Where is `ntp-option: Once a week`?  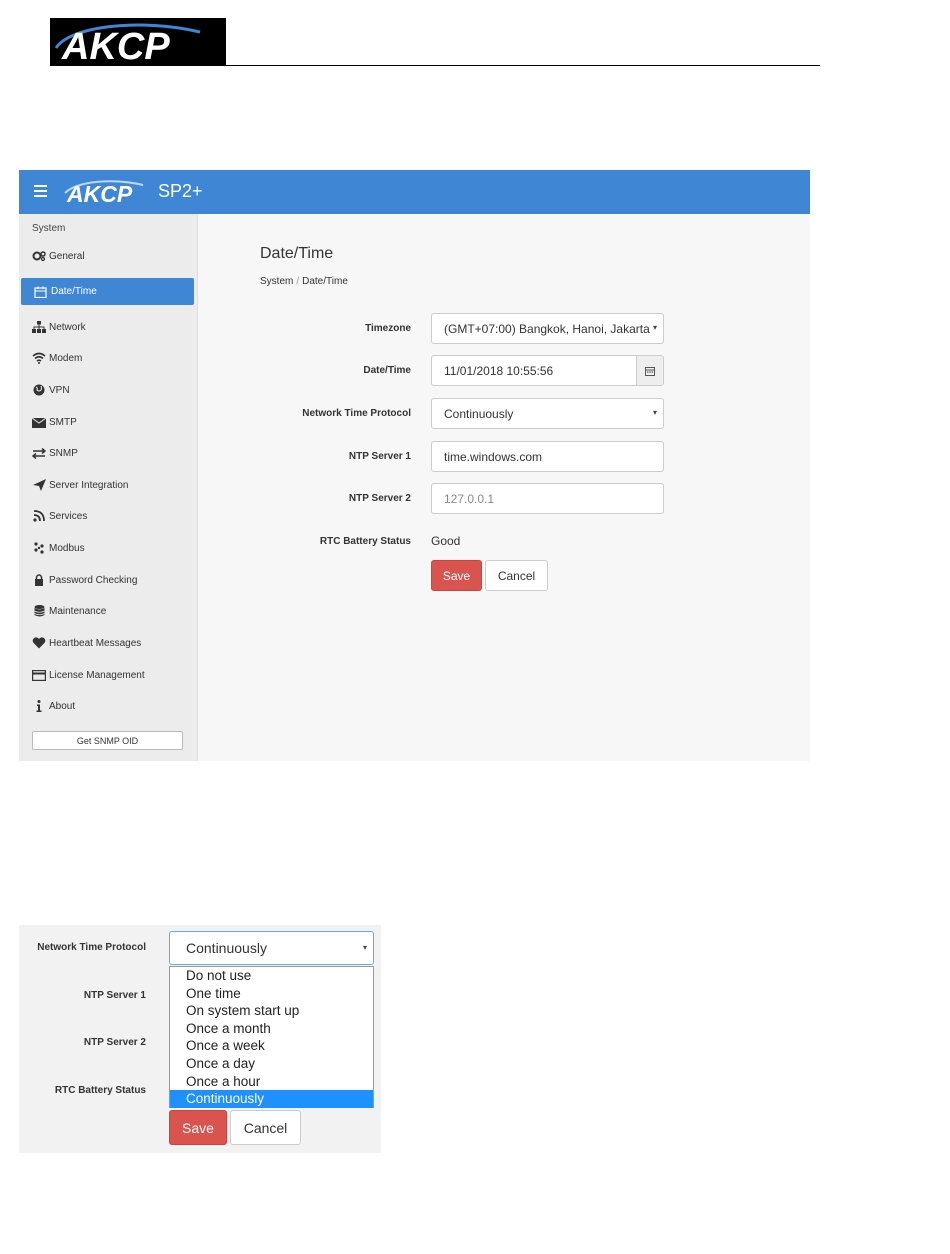 ntp-option: Once a week is located at coordinates (271, 1046).